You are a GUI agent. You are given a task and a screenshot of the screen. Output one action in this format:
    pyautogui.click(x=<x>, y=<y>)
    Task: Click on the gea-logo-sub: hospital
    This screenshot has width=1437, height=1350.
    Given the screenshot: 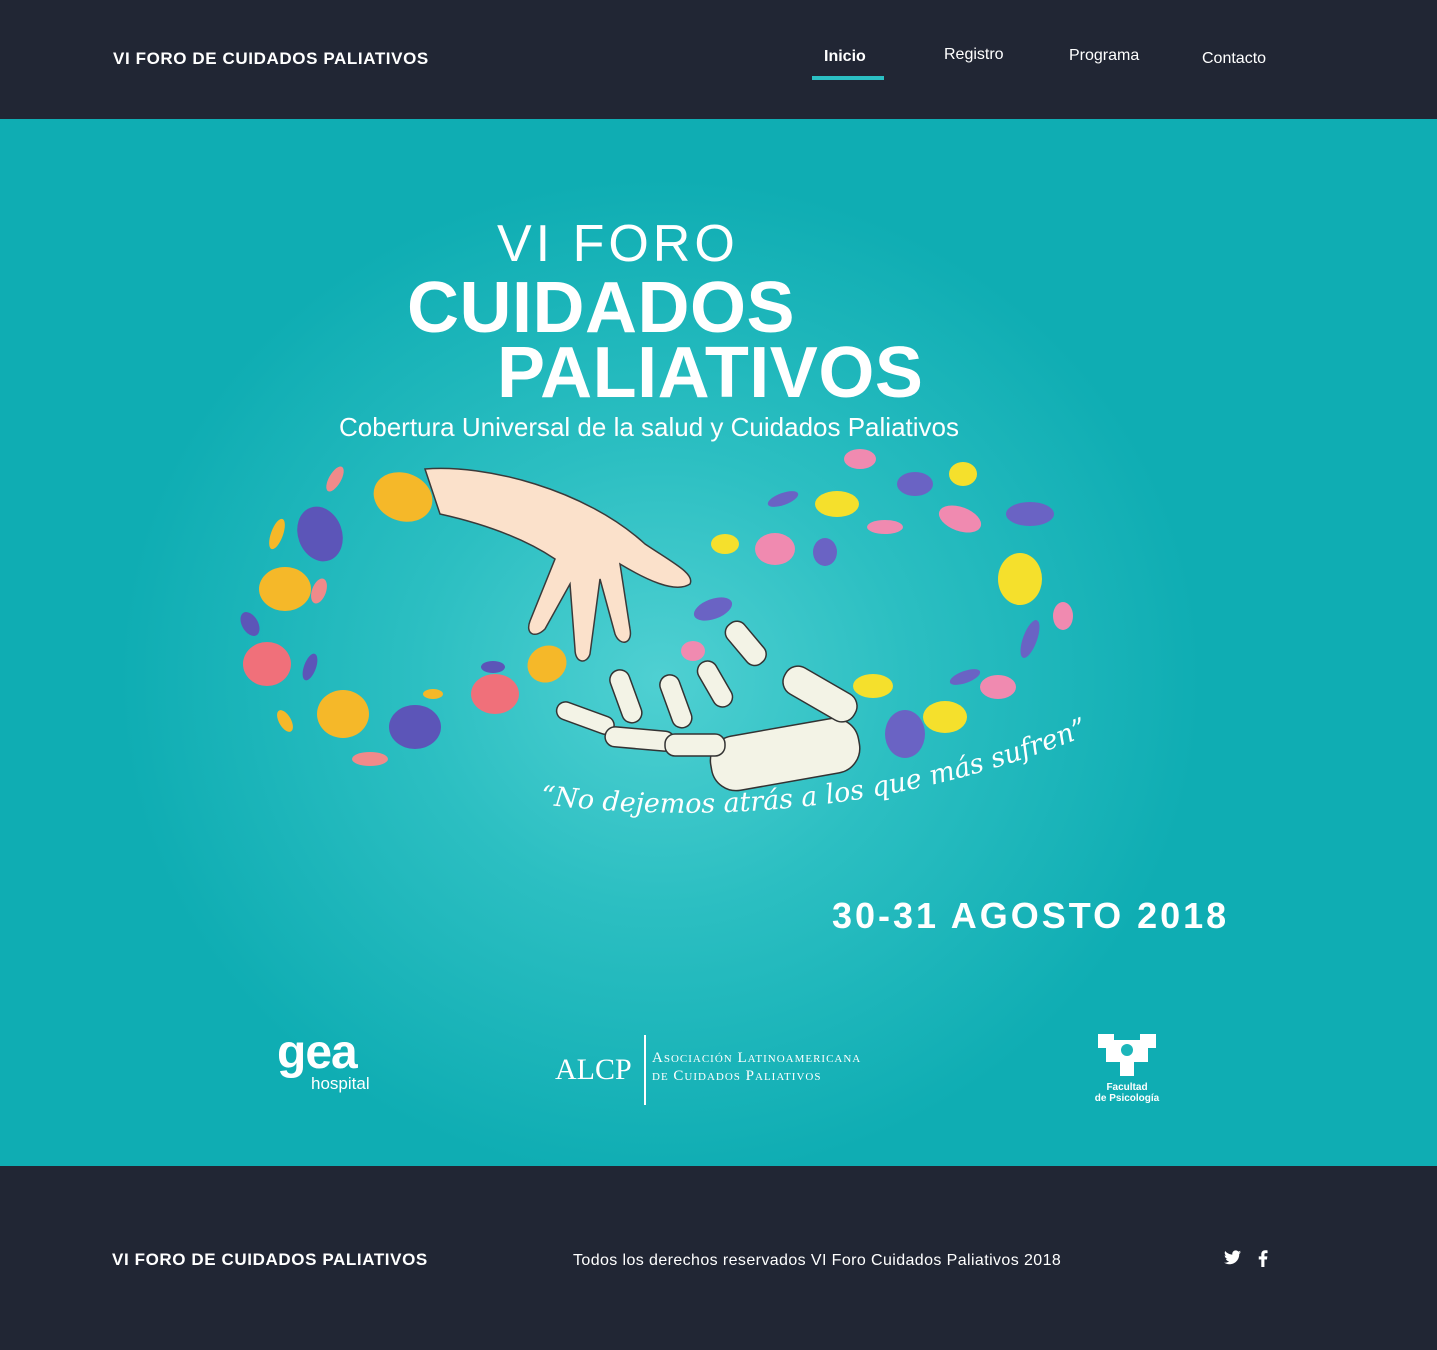 What is the action you would take?
    pyautogui.click(x=340, y=1083)
    